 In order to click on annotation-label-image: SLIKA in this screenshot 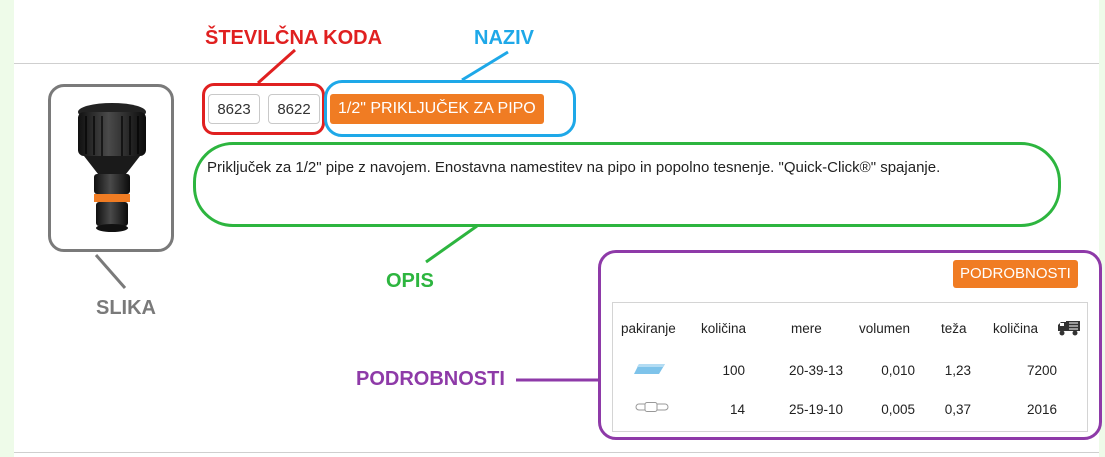, I will do `click(126, 308)`.